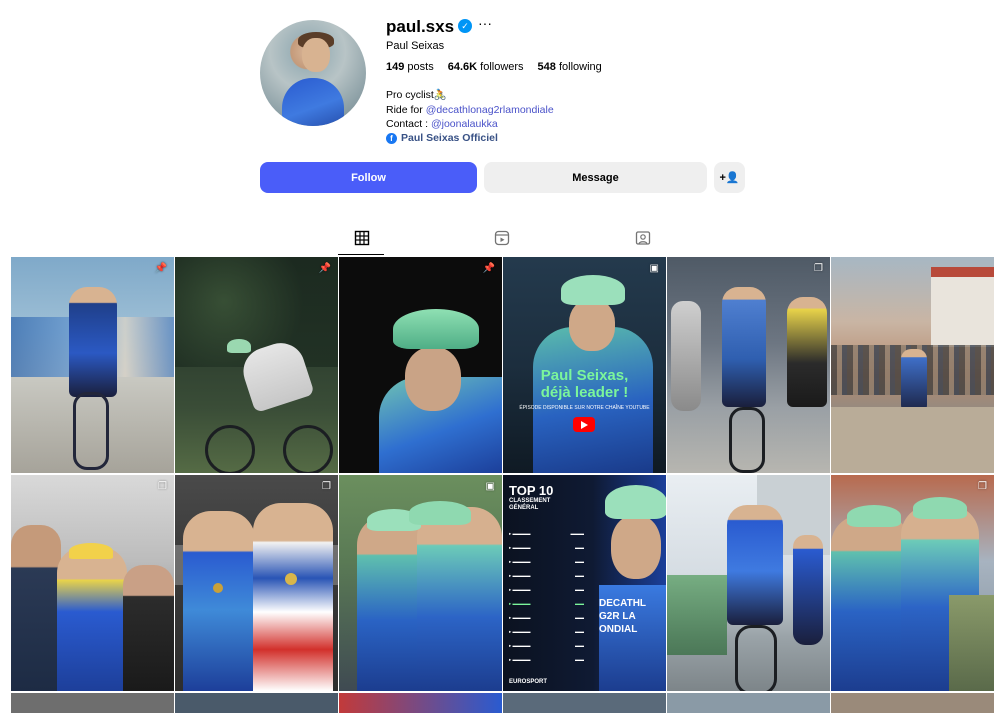 This screenshot has width=1000, height=713. Describe the element at coordinates (632, 638) in the screenshot. I see `rider-jersey: DECATHL G2R LA ONDIAL` at that location.